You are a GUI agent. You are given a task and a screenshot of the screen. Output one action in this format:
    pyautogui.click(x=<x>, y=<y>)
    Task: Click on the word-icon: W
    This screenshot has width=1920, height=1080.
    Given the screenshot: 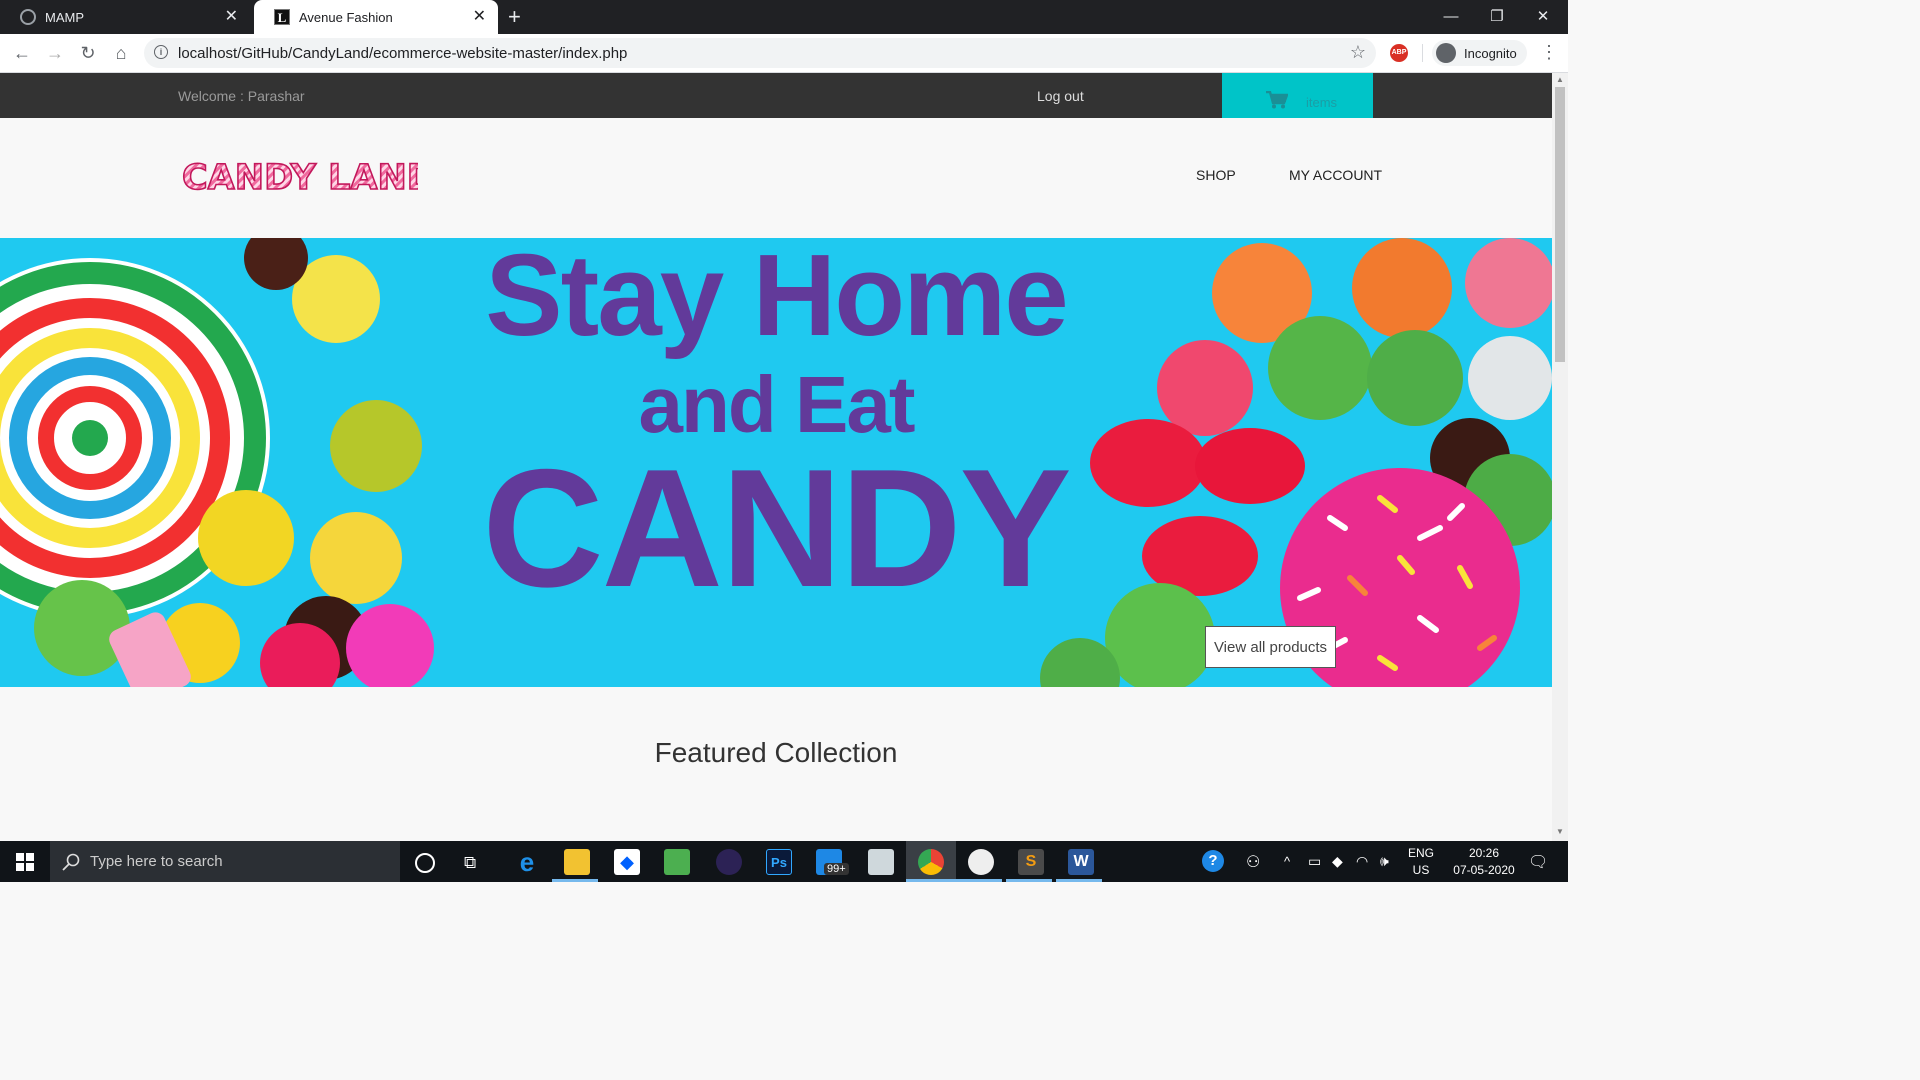 What is the action you would take?
    pyautogui.click(x=1081, y=862)
    